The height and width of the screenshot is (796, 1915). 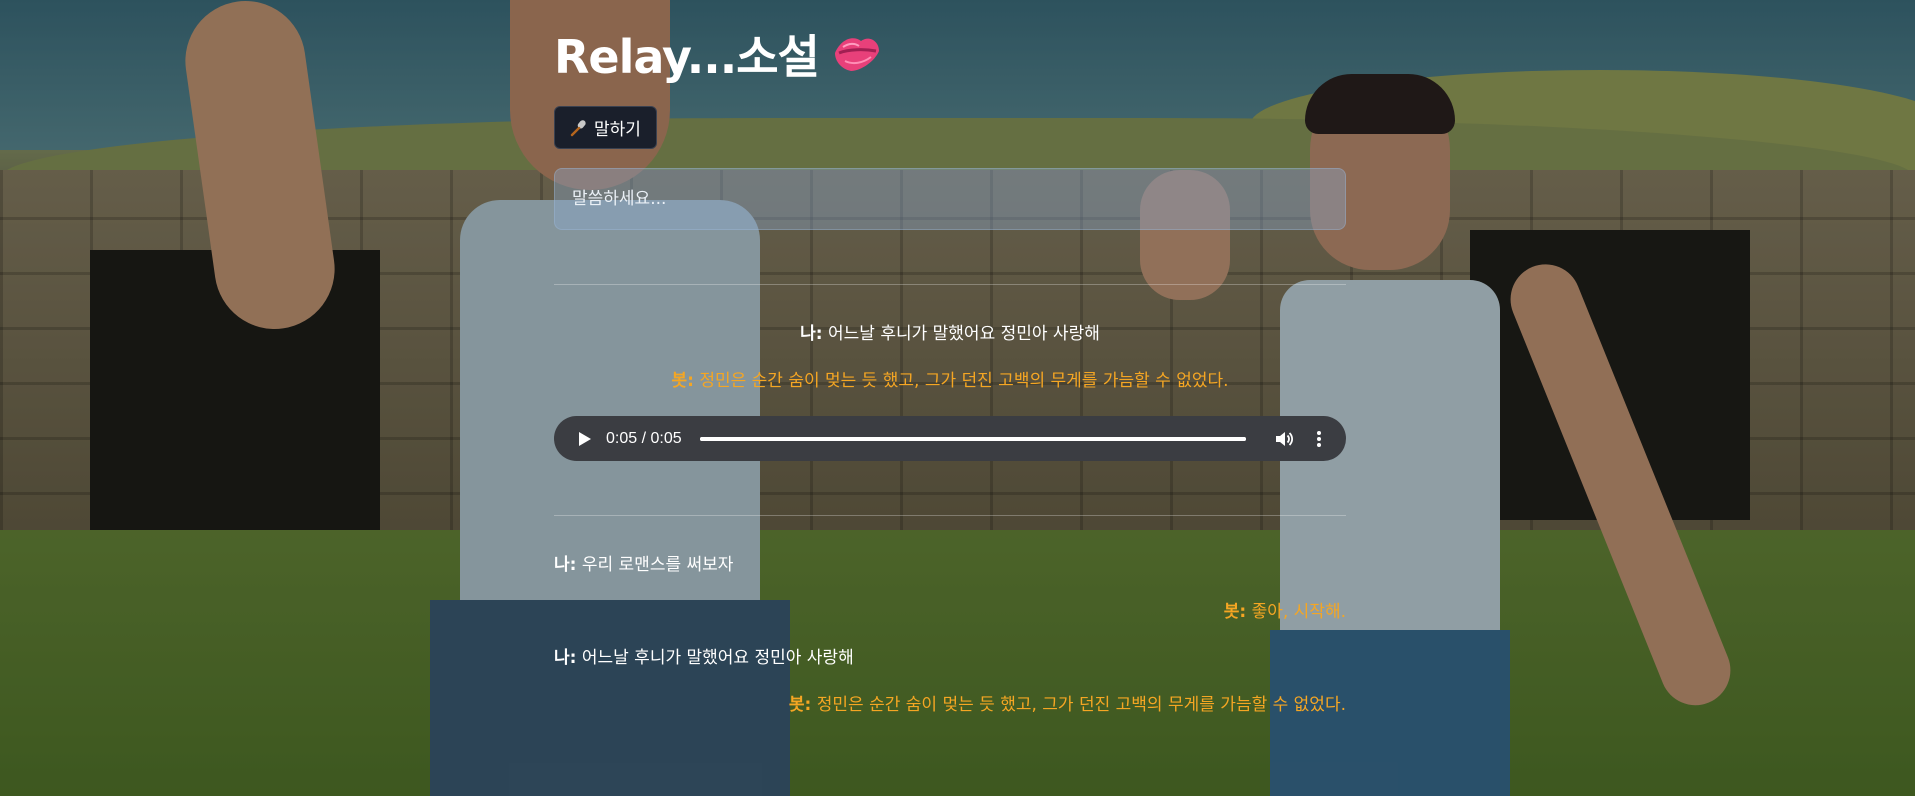 I want to click on audio-progress-bar, so click(x=972, y=438).